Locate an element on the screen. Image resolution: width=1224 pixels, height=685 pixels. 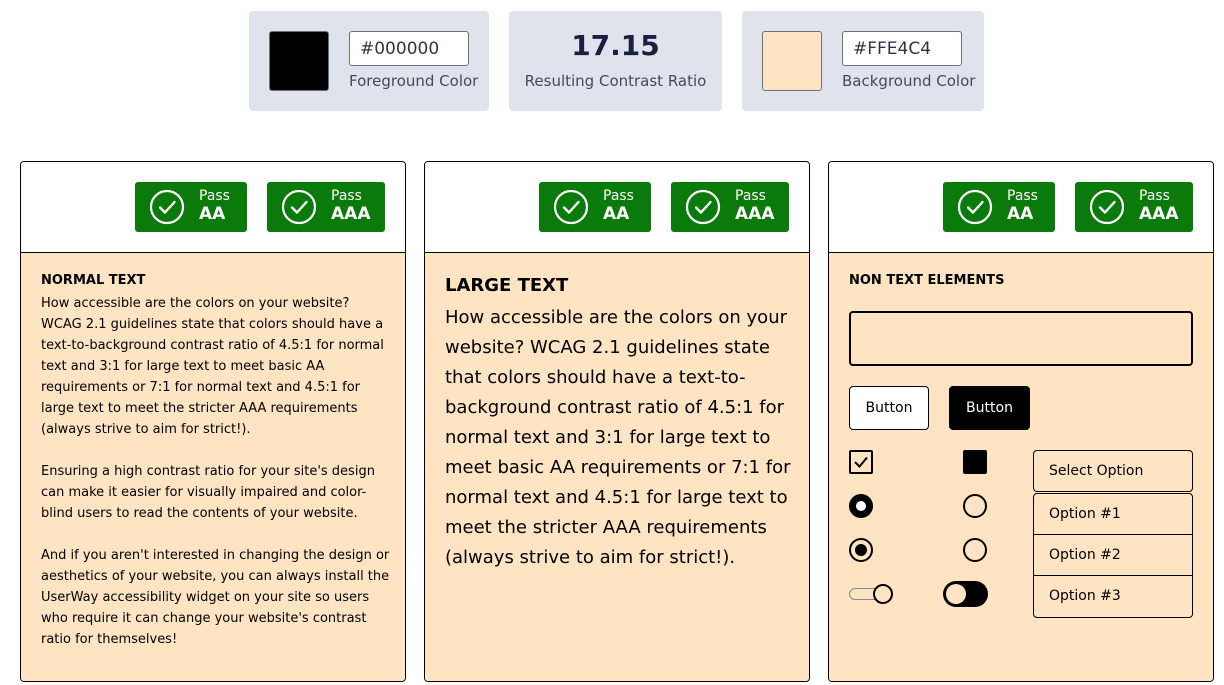
select-option: Option #1 is located at coordinates (1113, 514).